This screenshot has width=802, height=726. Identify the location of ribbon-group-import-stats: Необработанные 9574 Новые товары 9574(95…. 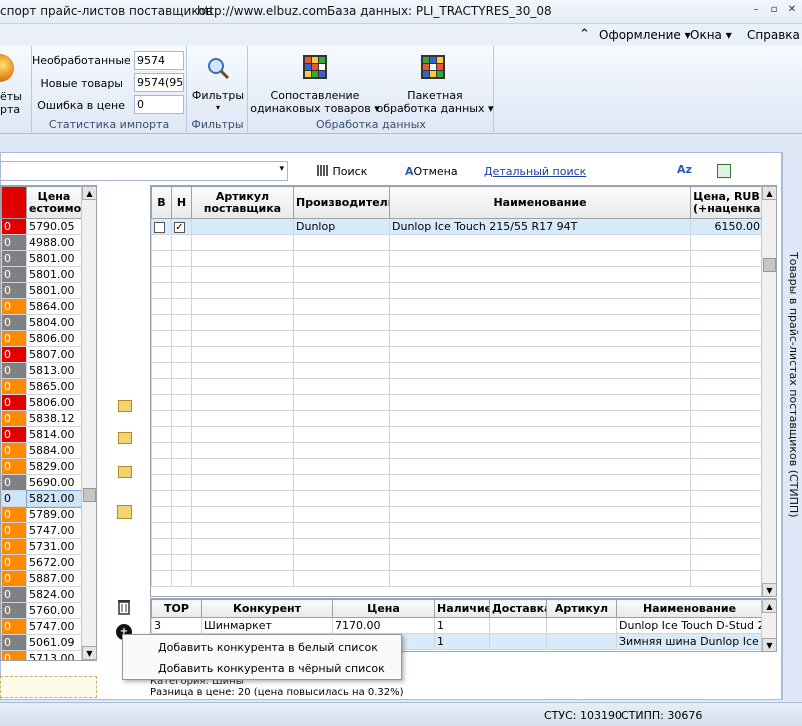
(109, 90).